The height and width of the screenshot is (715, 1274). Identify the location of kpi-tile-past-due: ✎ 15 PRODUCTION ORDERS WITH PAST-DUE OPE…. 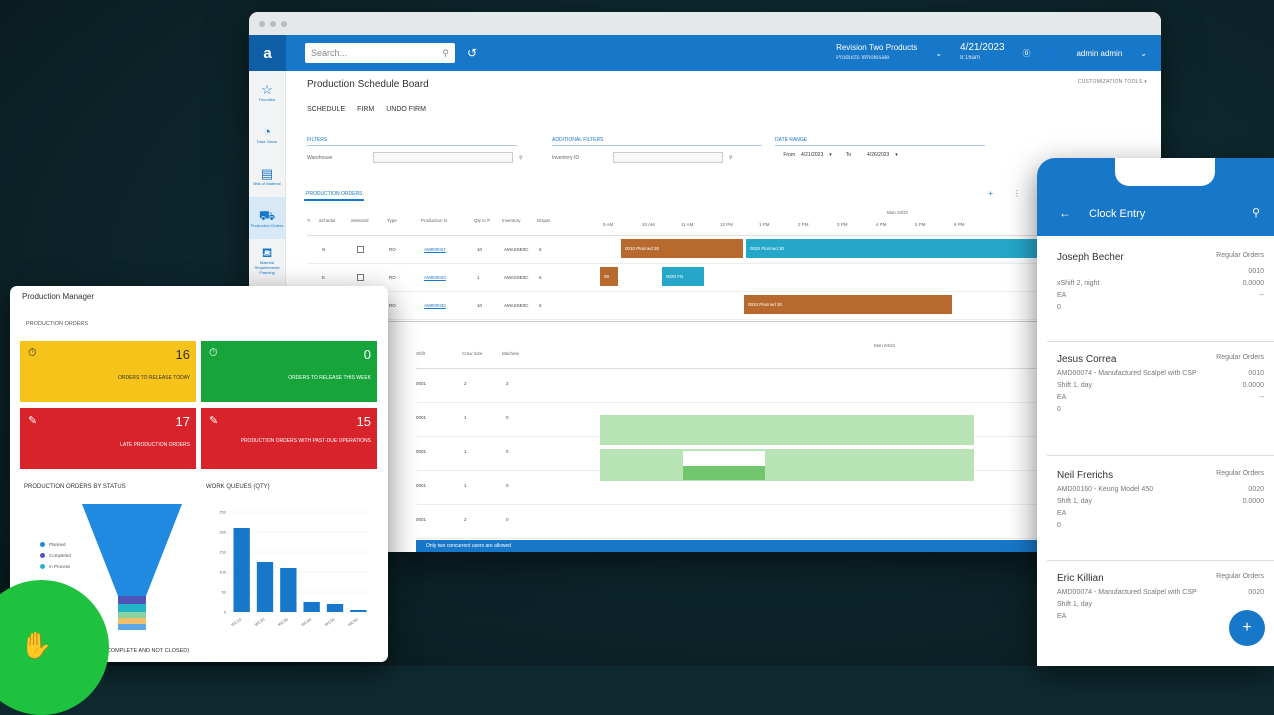
(289, 438).